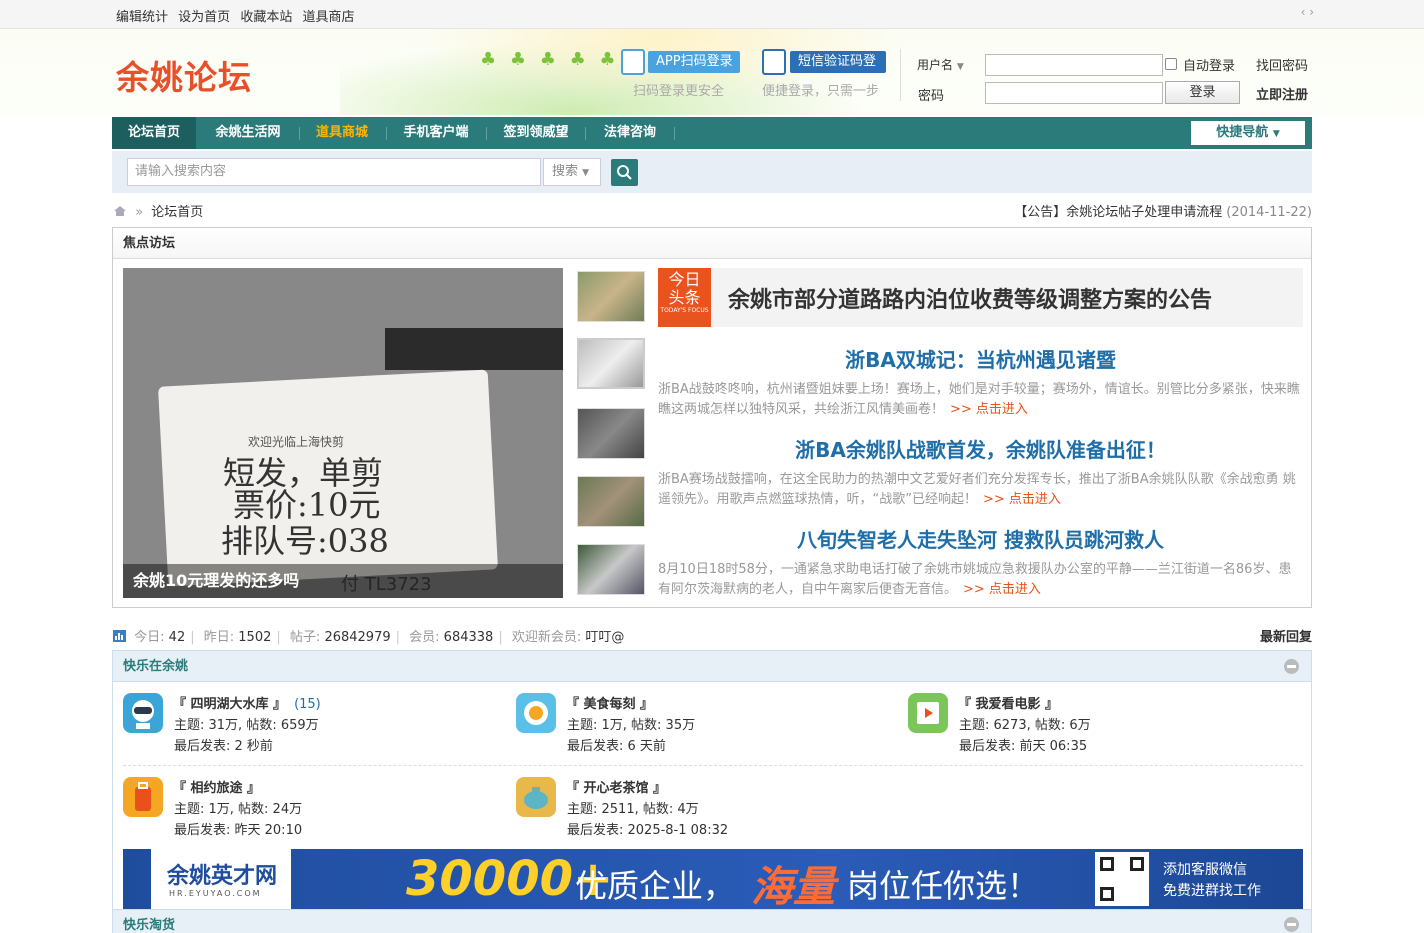  Describe the element at coordinates (238, 828) in the screenshot. I see `forum-last-post: 最后发表: 昨天 20:10` at that location.